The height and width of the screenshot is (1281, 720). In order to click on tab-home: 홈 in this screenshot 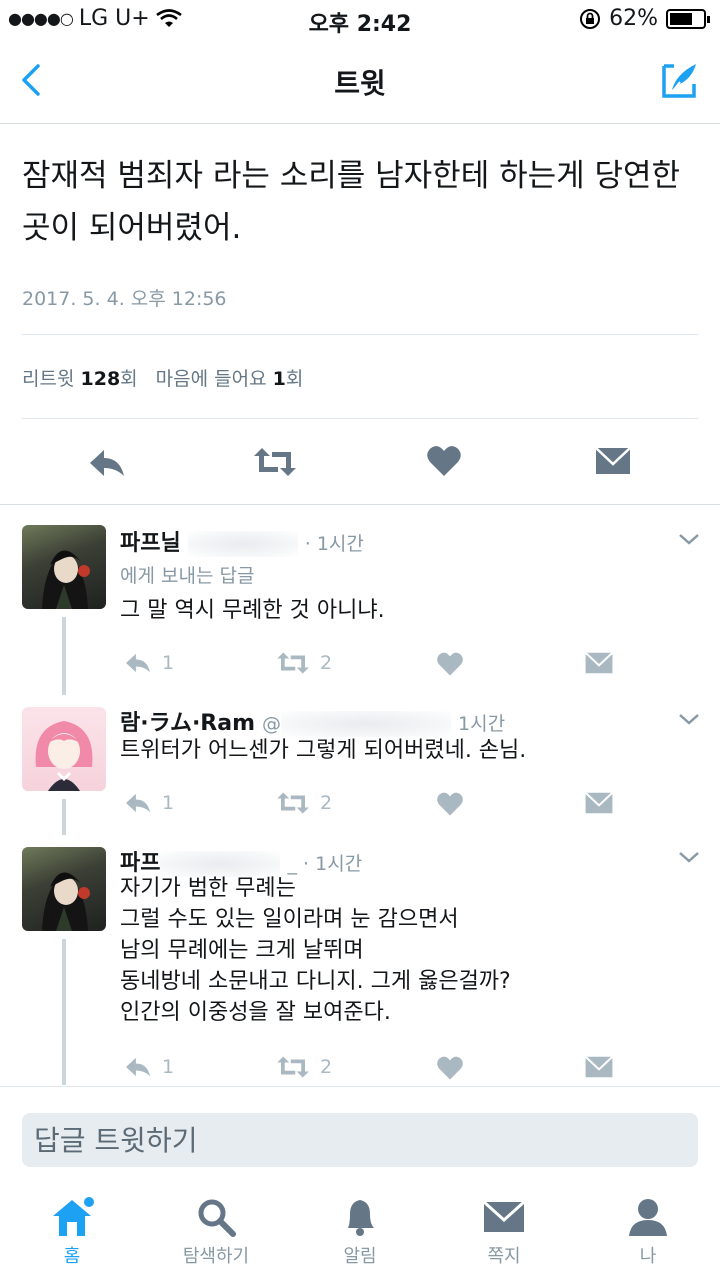, I will do `click(72, 1232)`.